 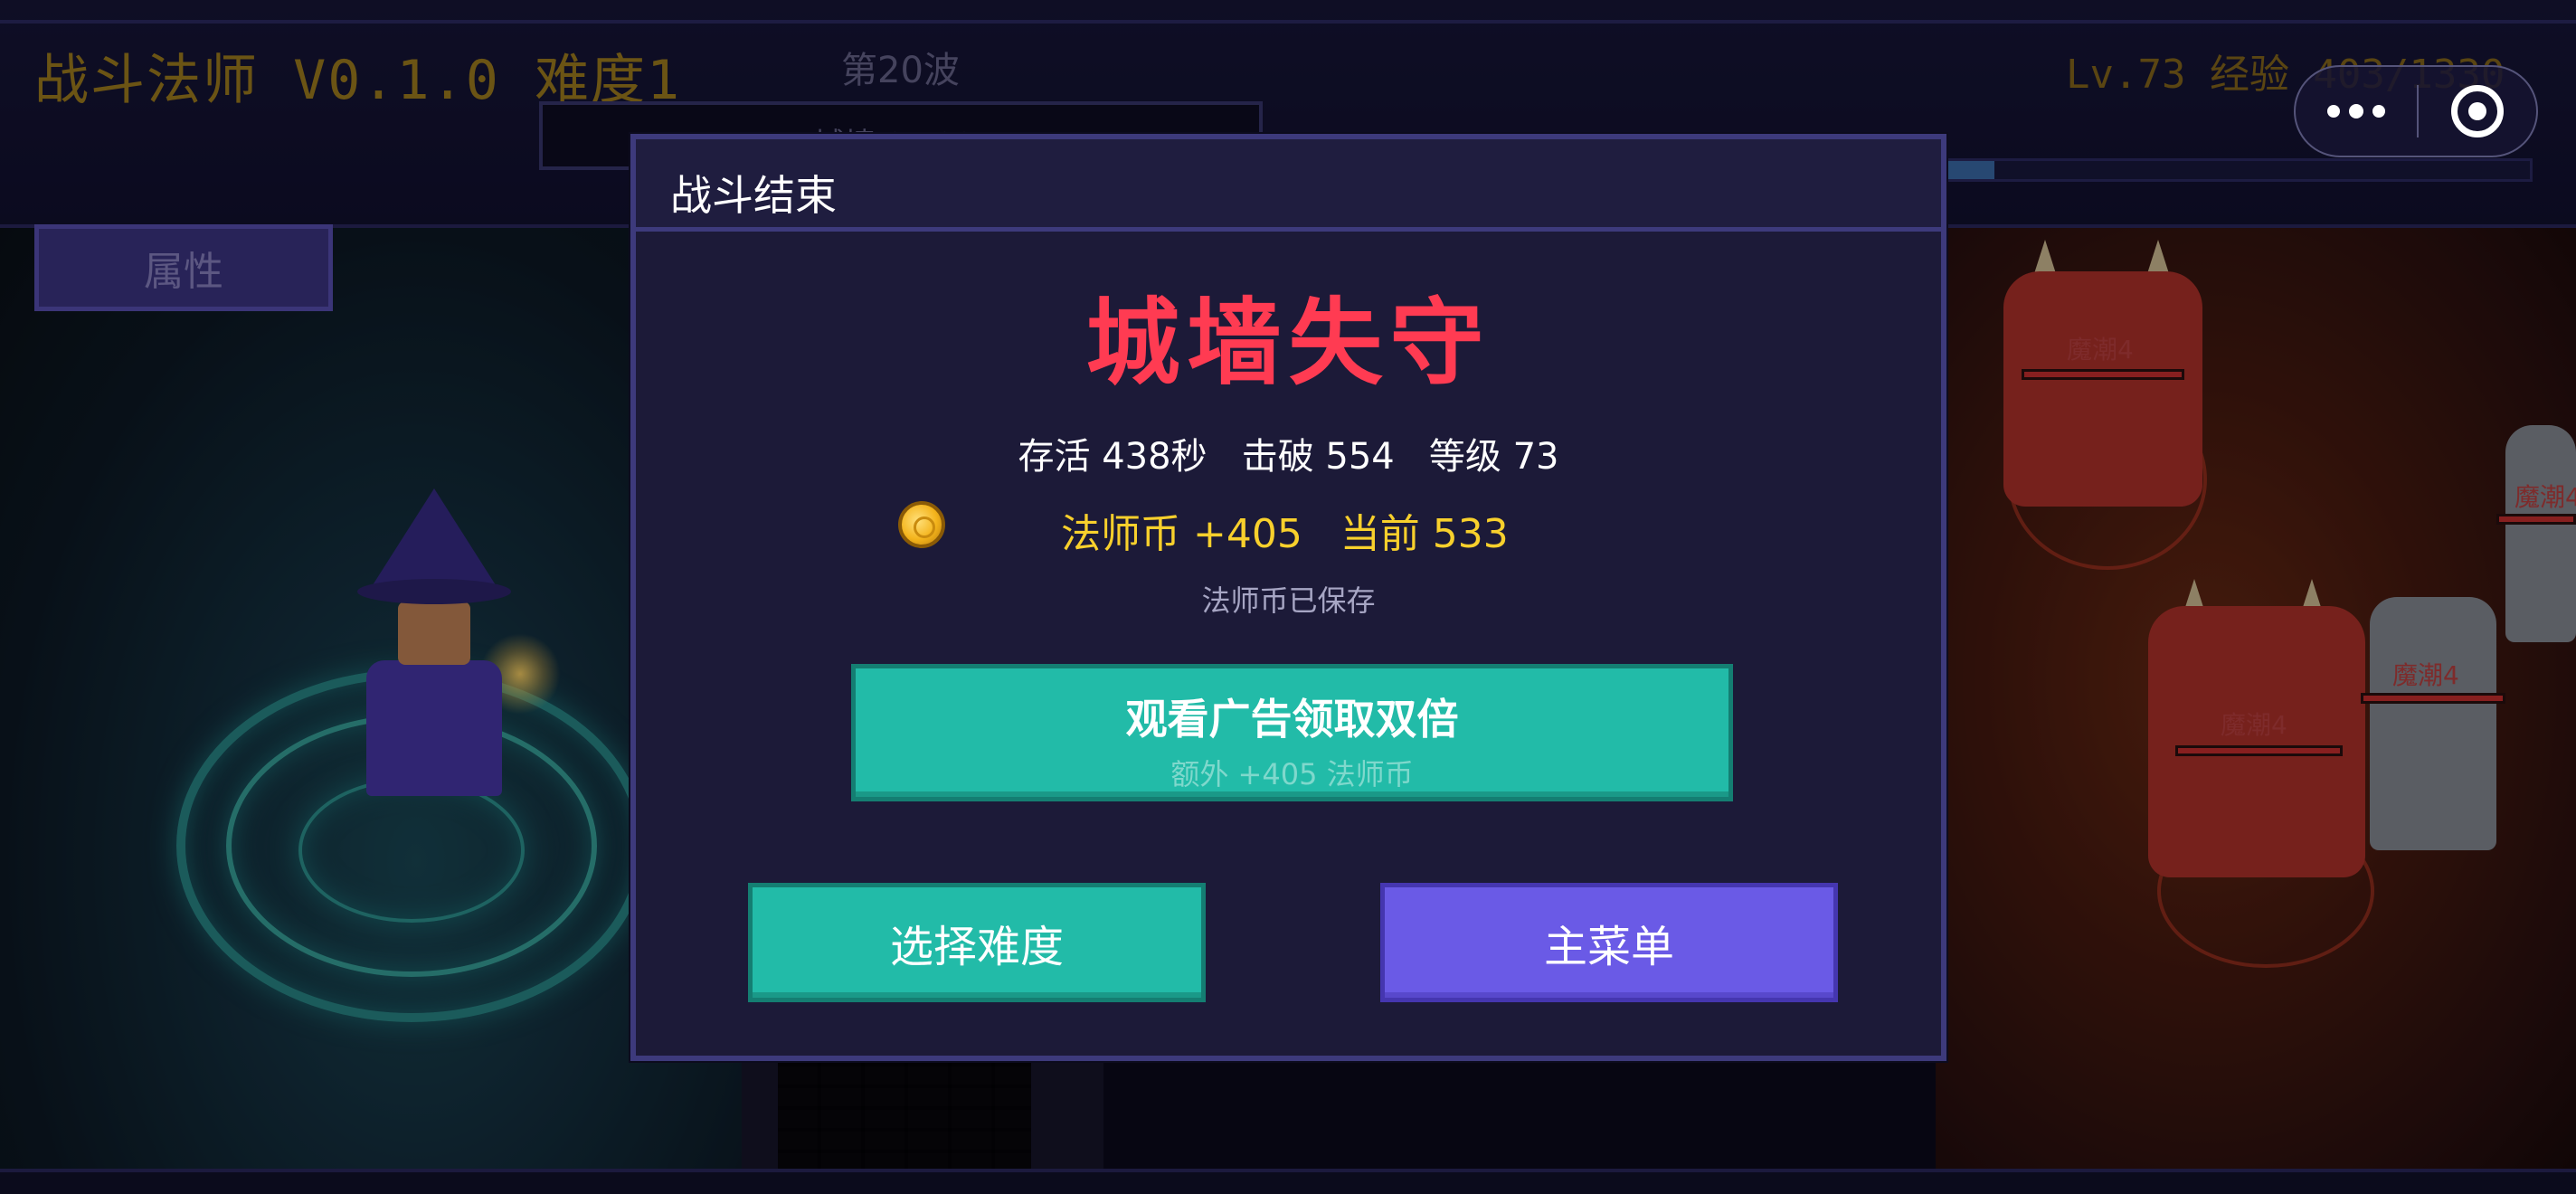 I want to click on coins-saved-note: 法师币已保存, so click(x=1289, y=600).